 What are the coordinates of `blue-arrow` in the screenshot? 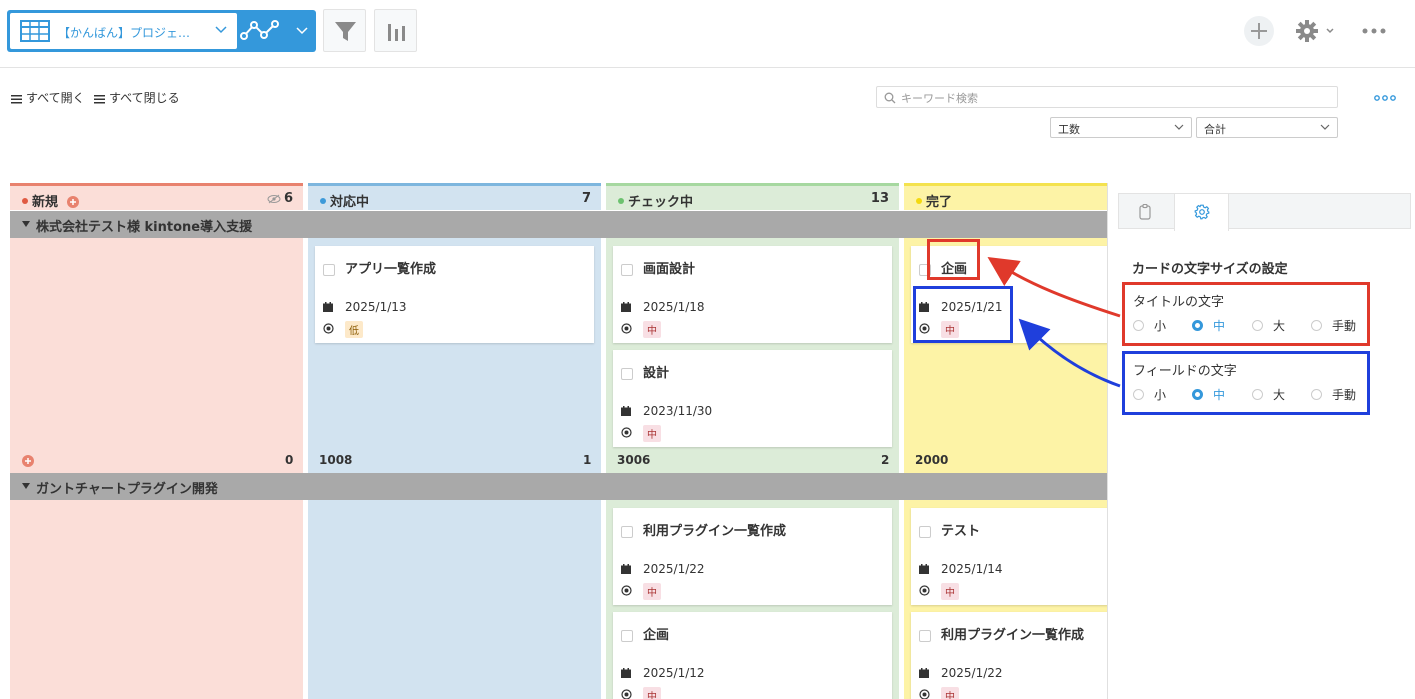 It's located at (1069, 353).